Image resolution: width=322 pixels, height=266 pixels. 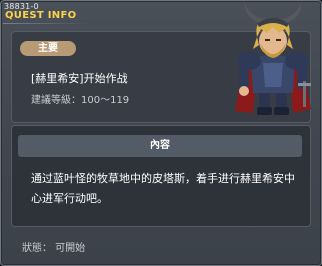 I want to click on quest-type-badge: 主要, so click(x=48, y=48).